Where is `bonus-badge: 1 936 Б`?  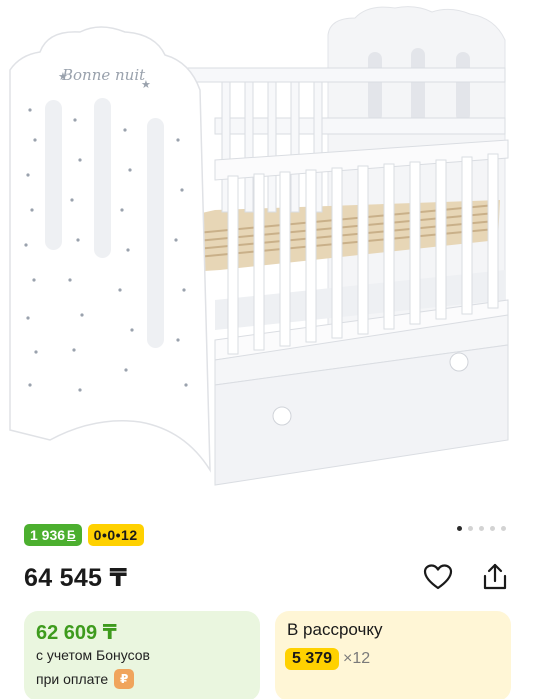 bonus-badge: 1 936 Б is located at coordinates (53, 535).